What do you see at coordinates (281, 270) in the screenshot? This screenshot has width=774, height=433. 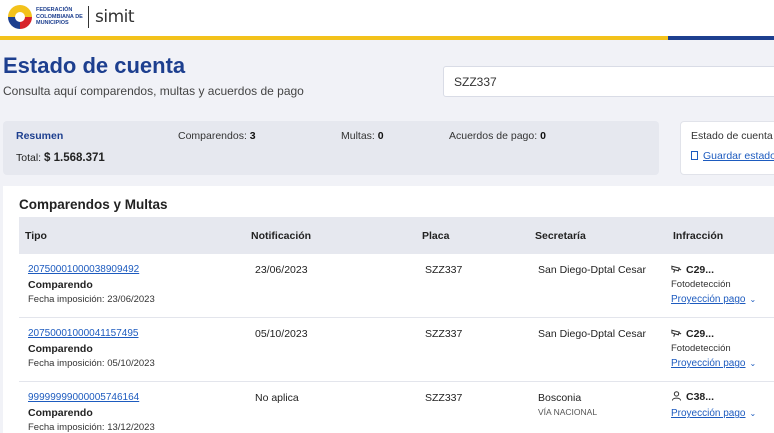 I see `row-notification: 23/06/2023` at bounding box center [281, 270].